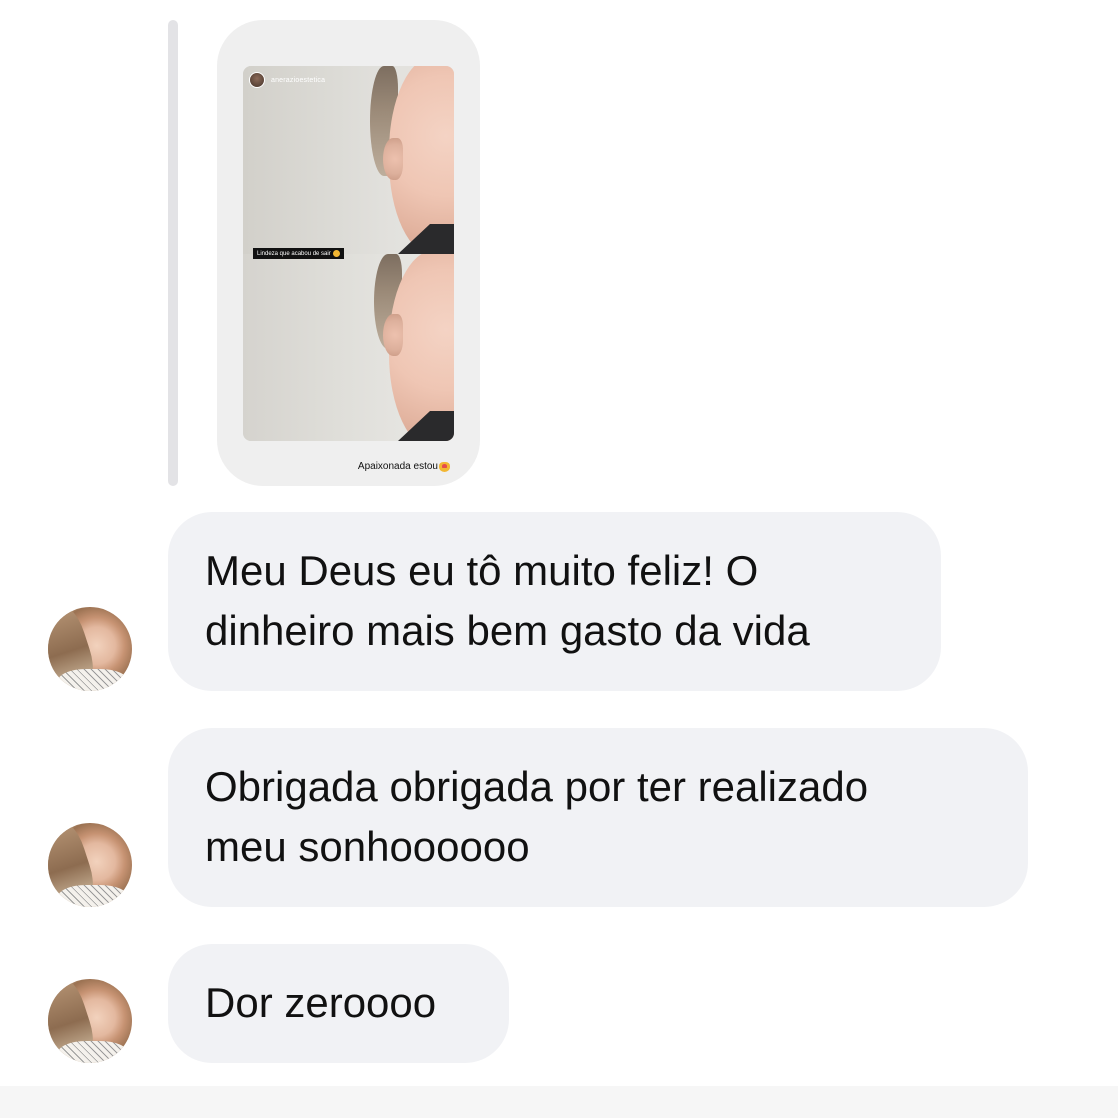  Describe the element at coordinates (321, 1002) in the screenshot. I see `message-text-line: Dor zeroooo` at that location.